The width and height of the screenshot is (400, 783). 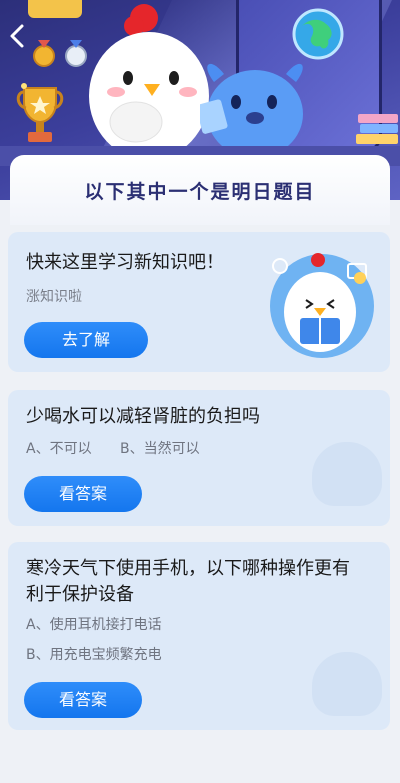 I want to click on blue-mascot-icon, so click(x=251, y=108).